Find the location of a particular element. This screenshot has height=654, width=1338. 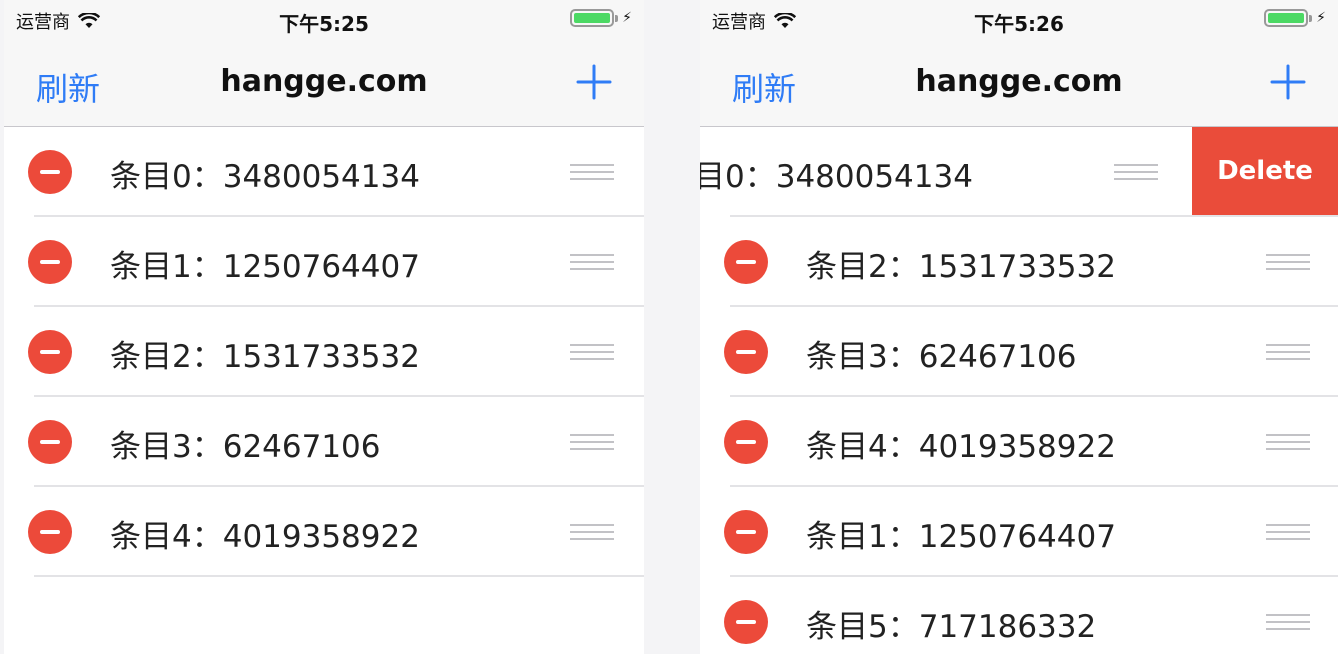

status-bar: 运营商 下午5:25 ⚡ is located at coordinates (324, 20).